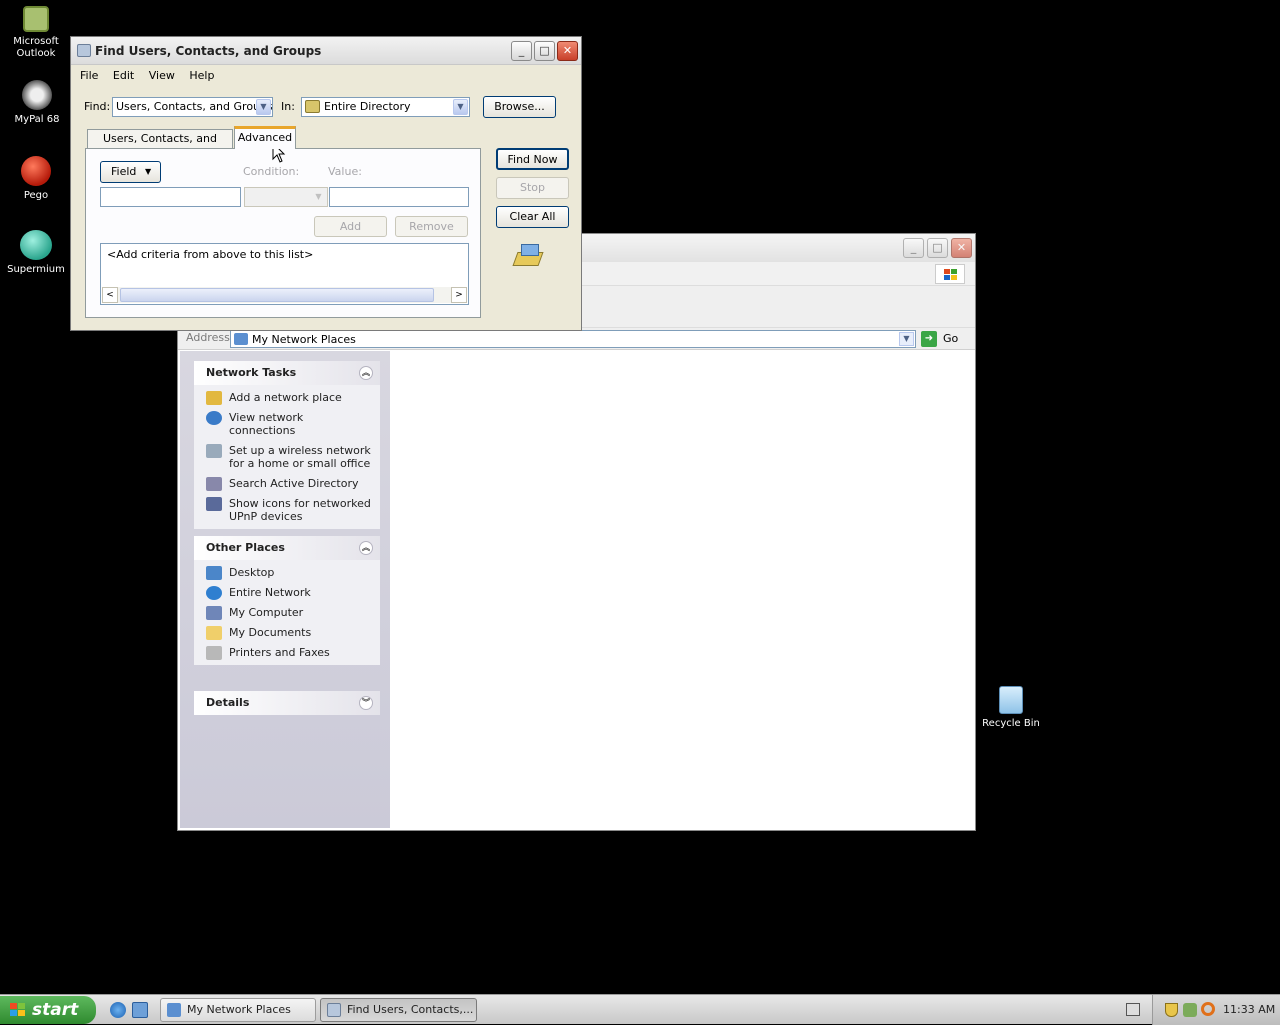  What do you see at coordinates (210, 254) in the screenshot?
I see `criteria-placeholder: <Add criteria from above to this list>` at bounding box center [210, 254].